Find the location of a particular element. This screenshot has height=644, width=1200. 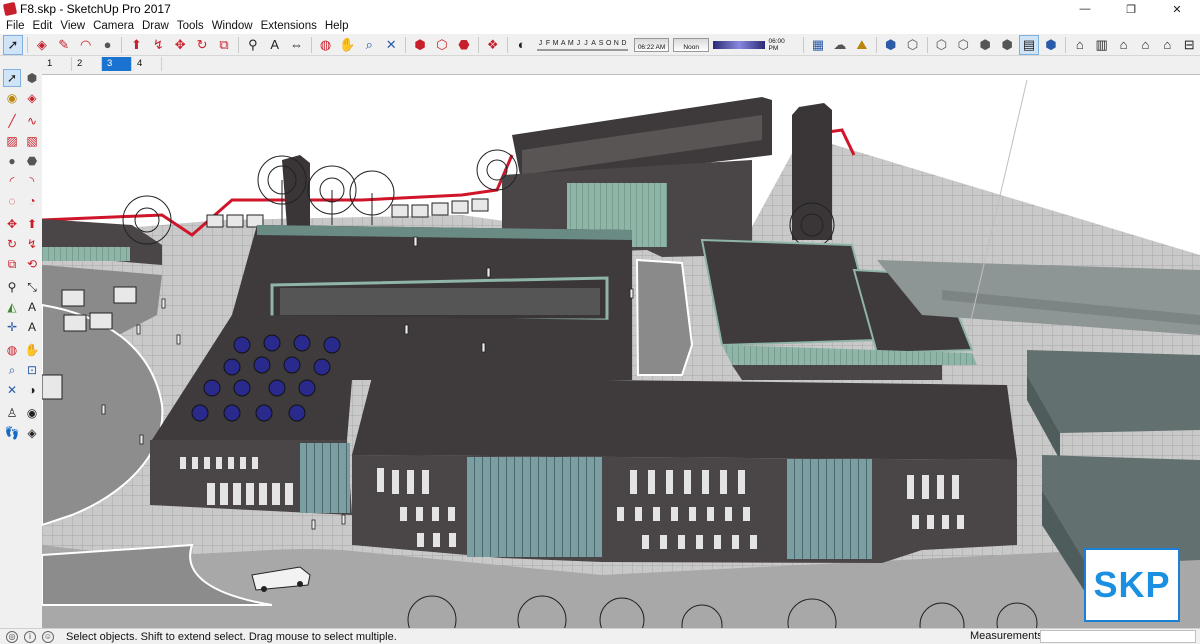

shaded-textures-icon: ⬢ is located at coordinates (1007, 45).